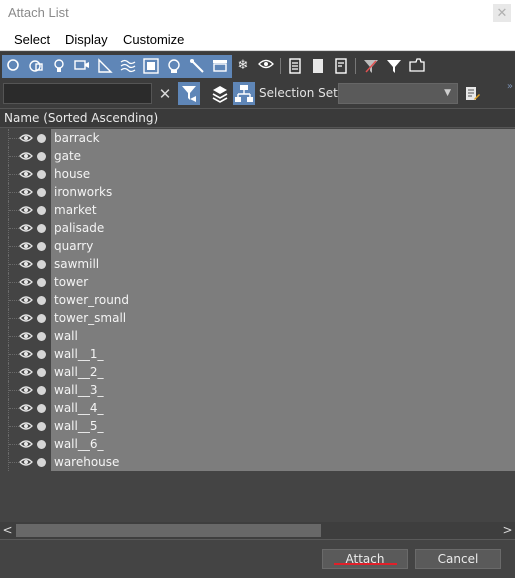 The height and width of the screenshot is (578, 515). I want to click on scroll-right-button: >, so click(507, 530).